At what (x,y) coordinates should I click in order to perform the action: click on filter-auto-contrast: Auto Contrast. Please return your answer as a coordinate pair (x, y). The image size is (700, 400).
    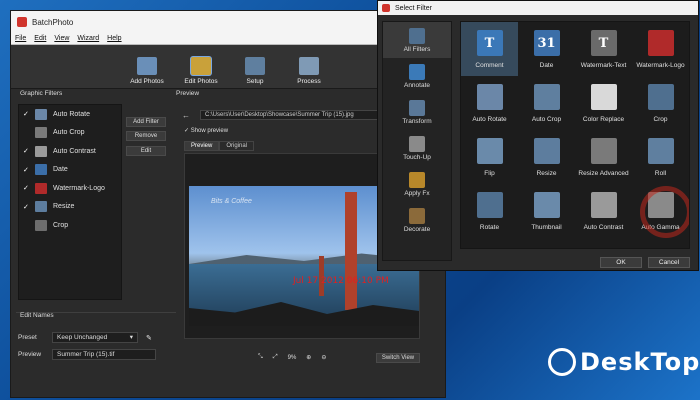
    Looking at the image, I should click on (603, 211).